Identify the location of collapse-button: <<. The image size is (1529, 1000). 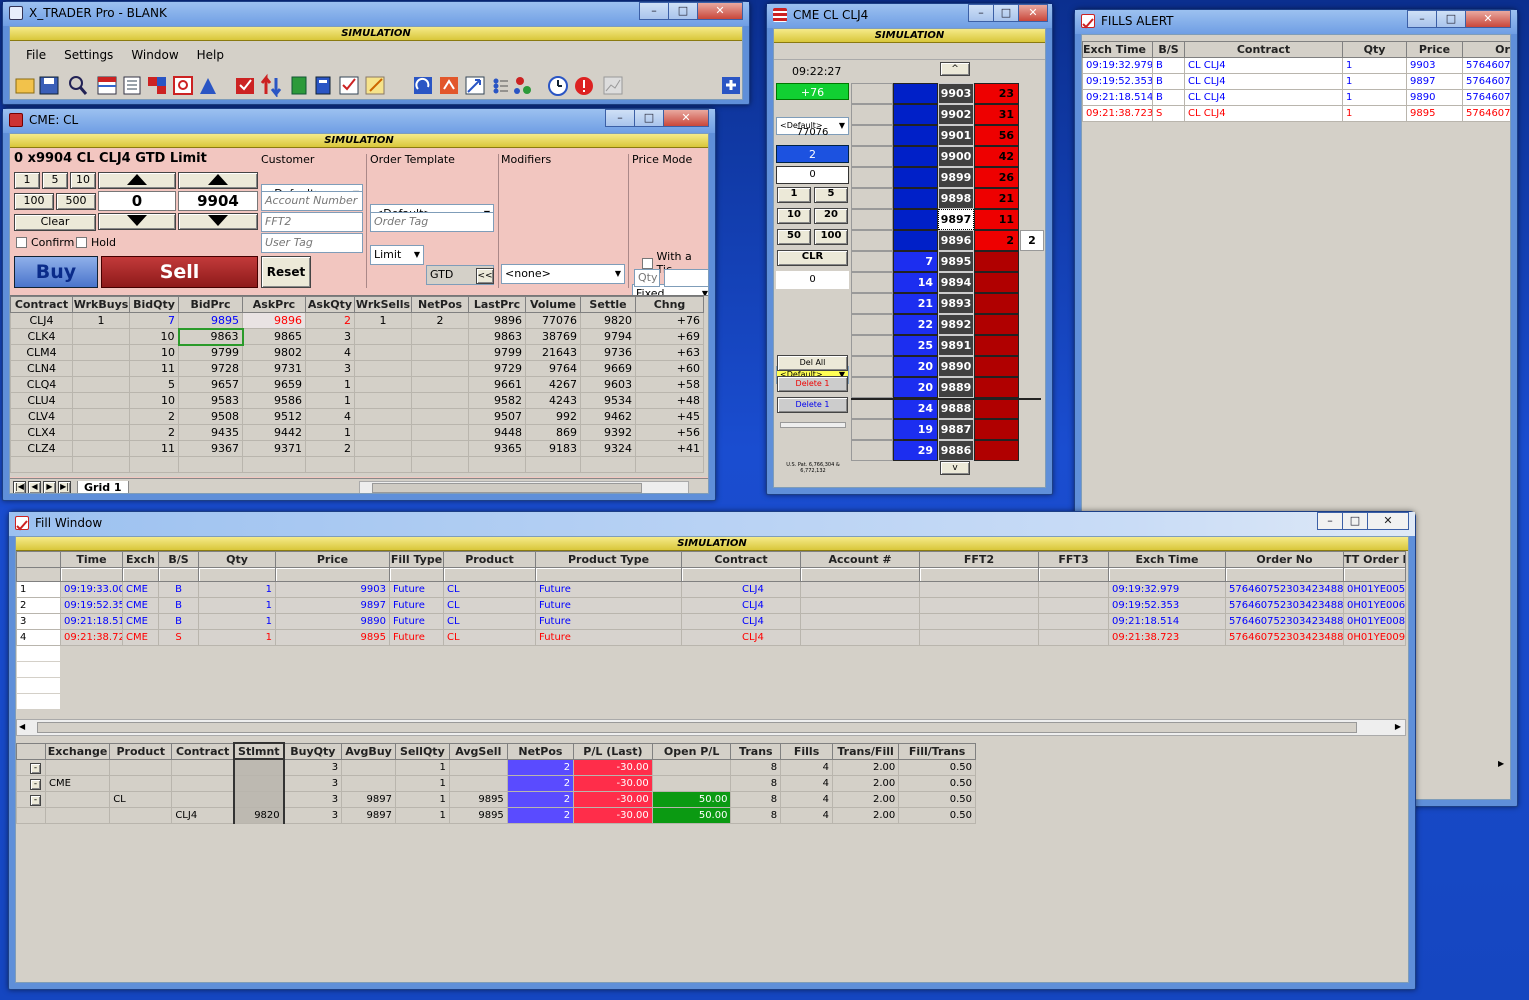
(485, 276).